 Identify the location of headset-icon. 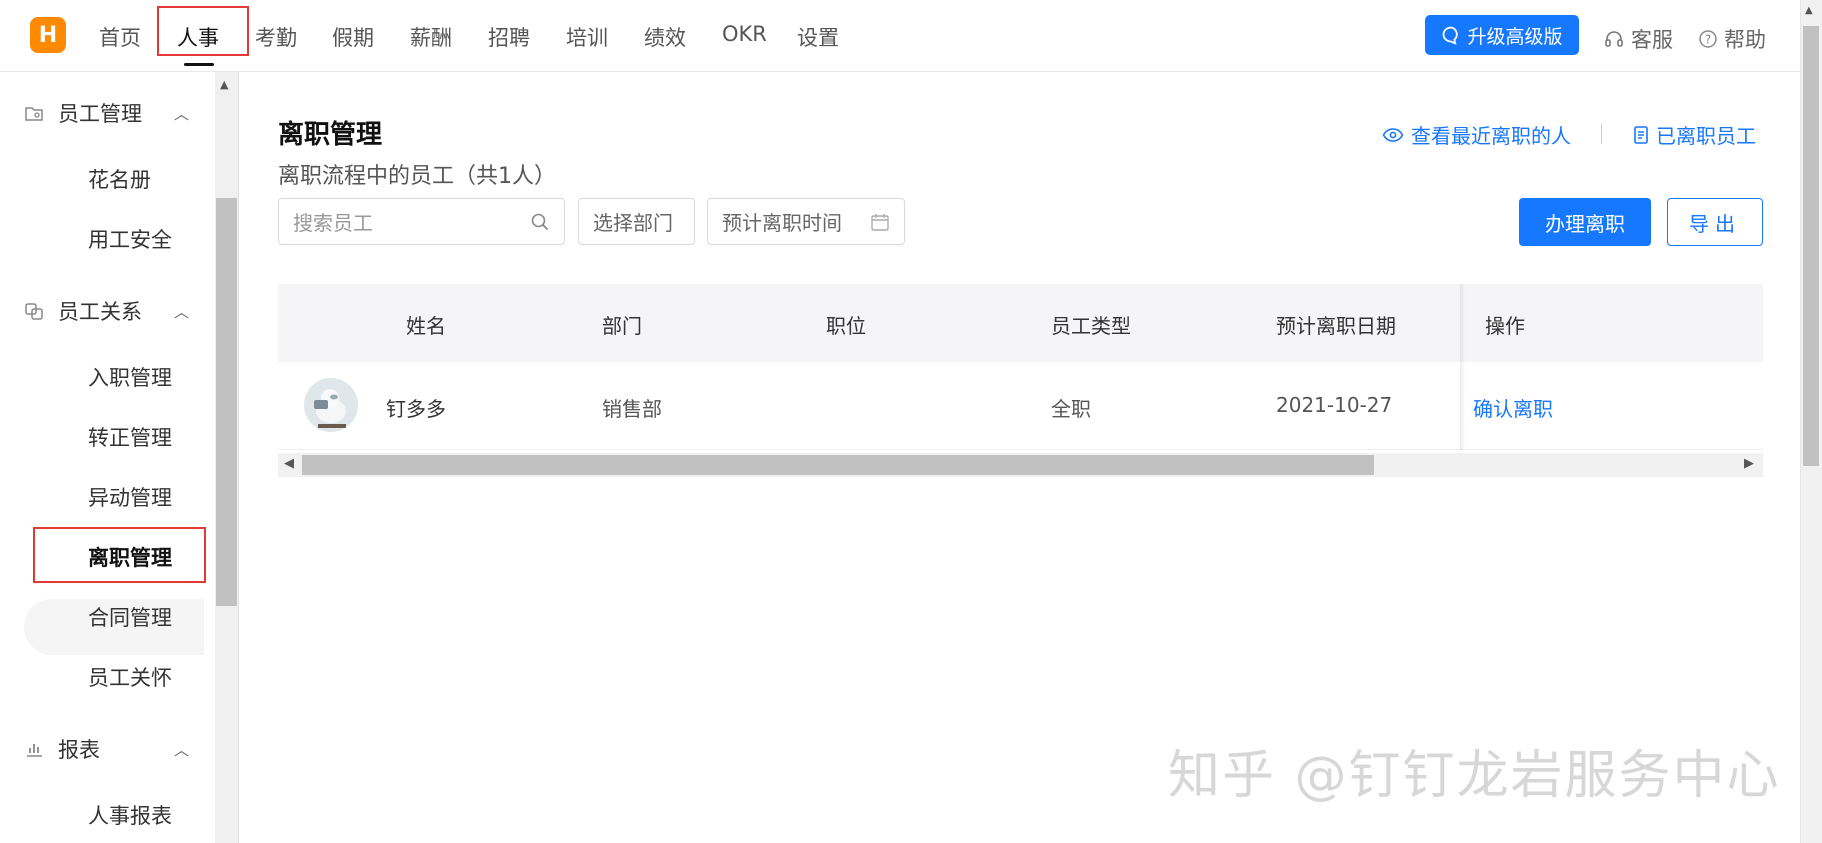
(1614, 39).